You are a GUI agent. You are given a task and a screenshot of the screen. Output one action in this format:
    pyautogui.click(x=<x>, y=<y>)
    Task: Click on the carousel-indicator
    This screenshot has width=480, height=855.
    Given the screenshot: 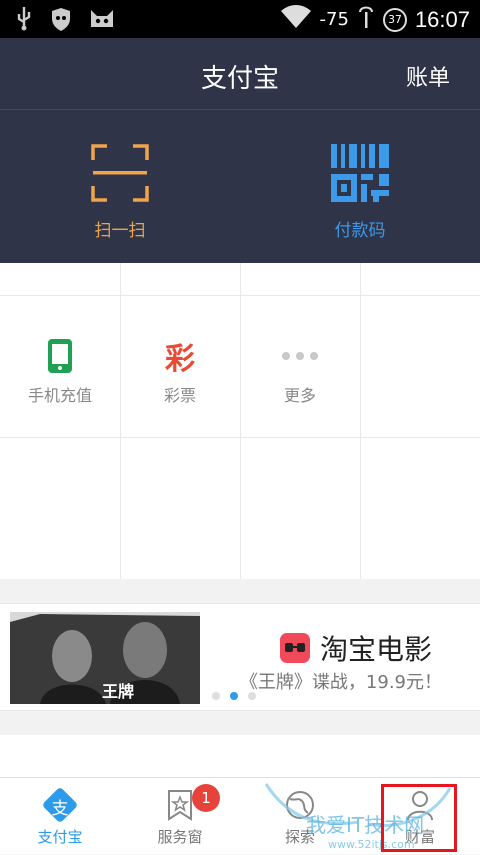 What is the action you would take?
    pyautogui.click(x=234, y=696)
    